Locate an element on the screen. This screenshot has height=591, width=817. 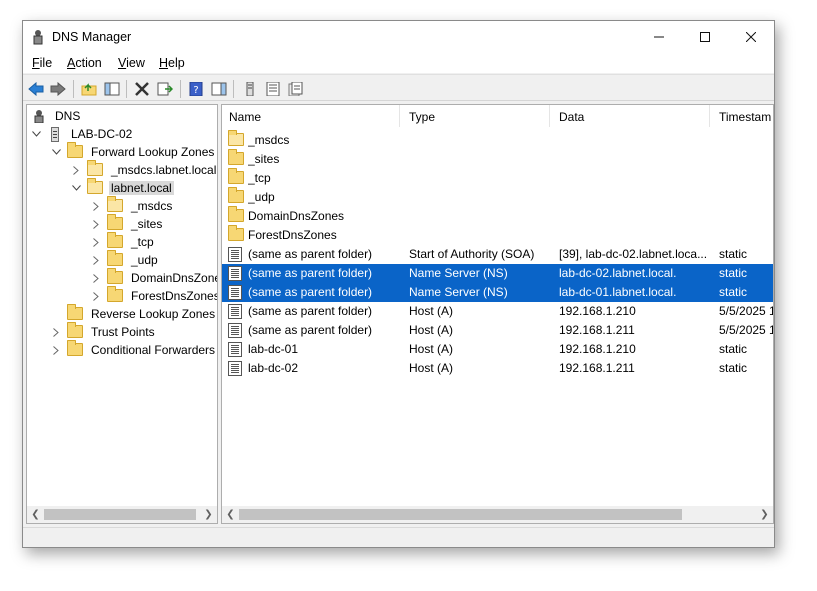
close-button is located at coordinates (751, 37).